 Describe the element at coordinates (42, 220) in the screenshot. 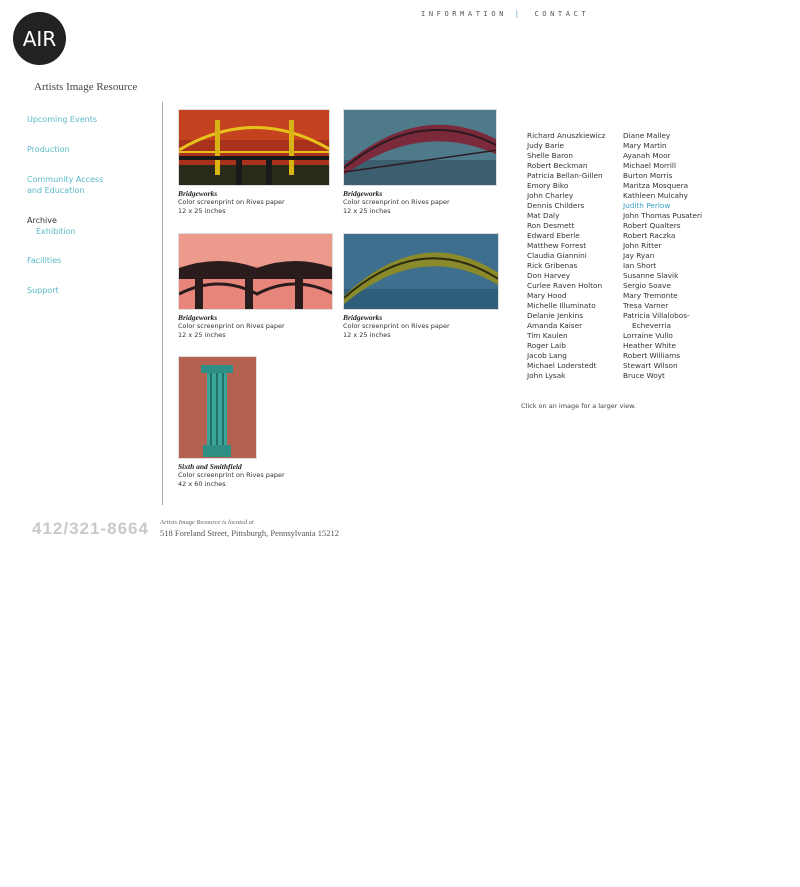

I see `sidebar-item-archive: Archive` at that location.